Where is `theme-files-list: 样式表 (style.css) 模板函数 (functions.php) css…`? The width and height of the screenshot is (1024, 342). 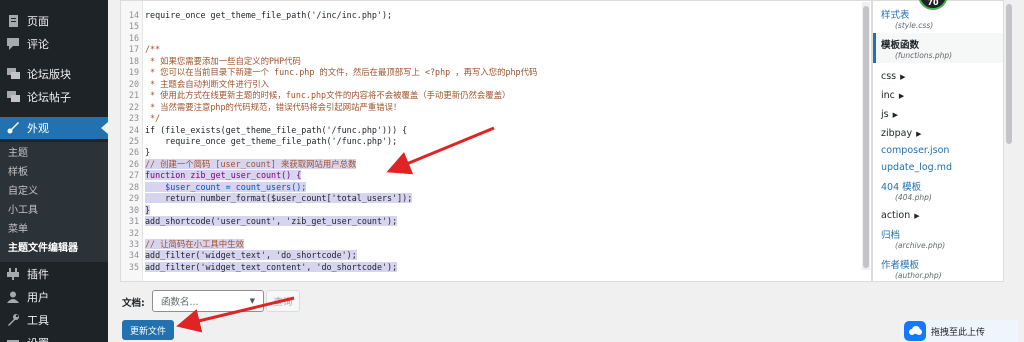 theme-files-list: 样式表 (style.css) 模板函数 (functions.php) css… is located at coordinates (938, 141).